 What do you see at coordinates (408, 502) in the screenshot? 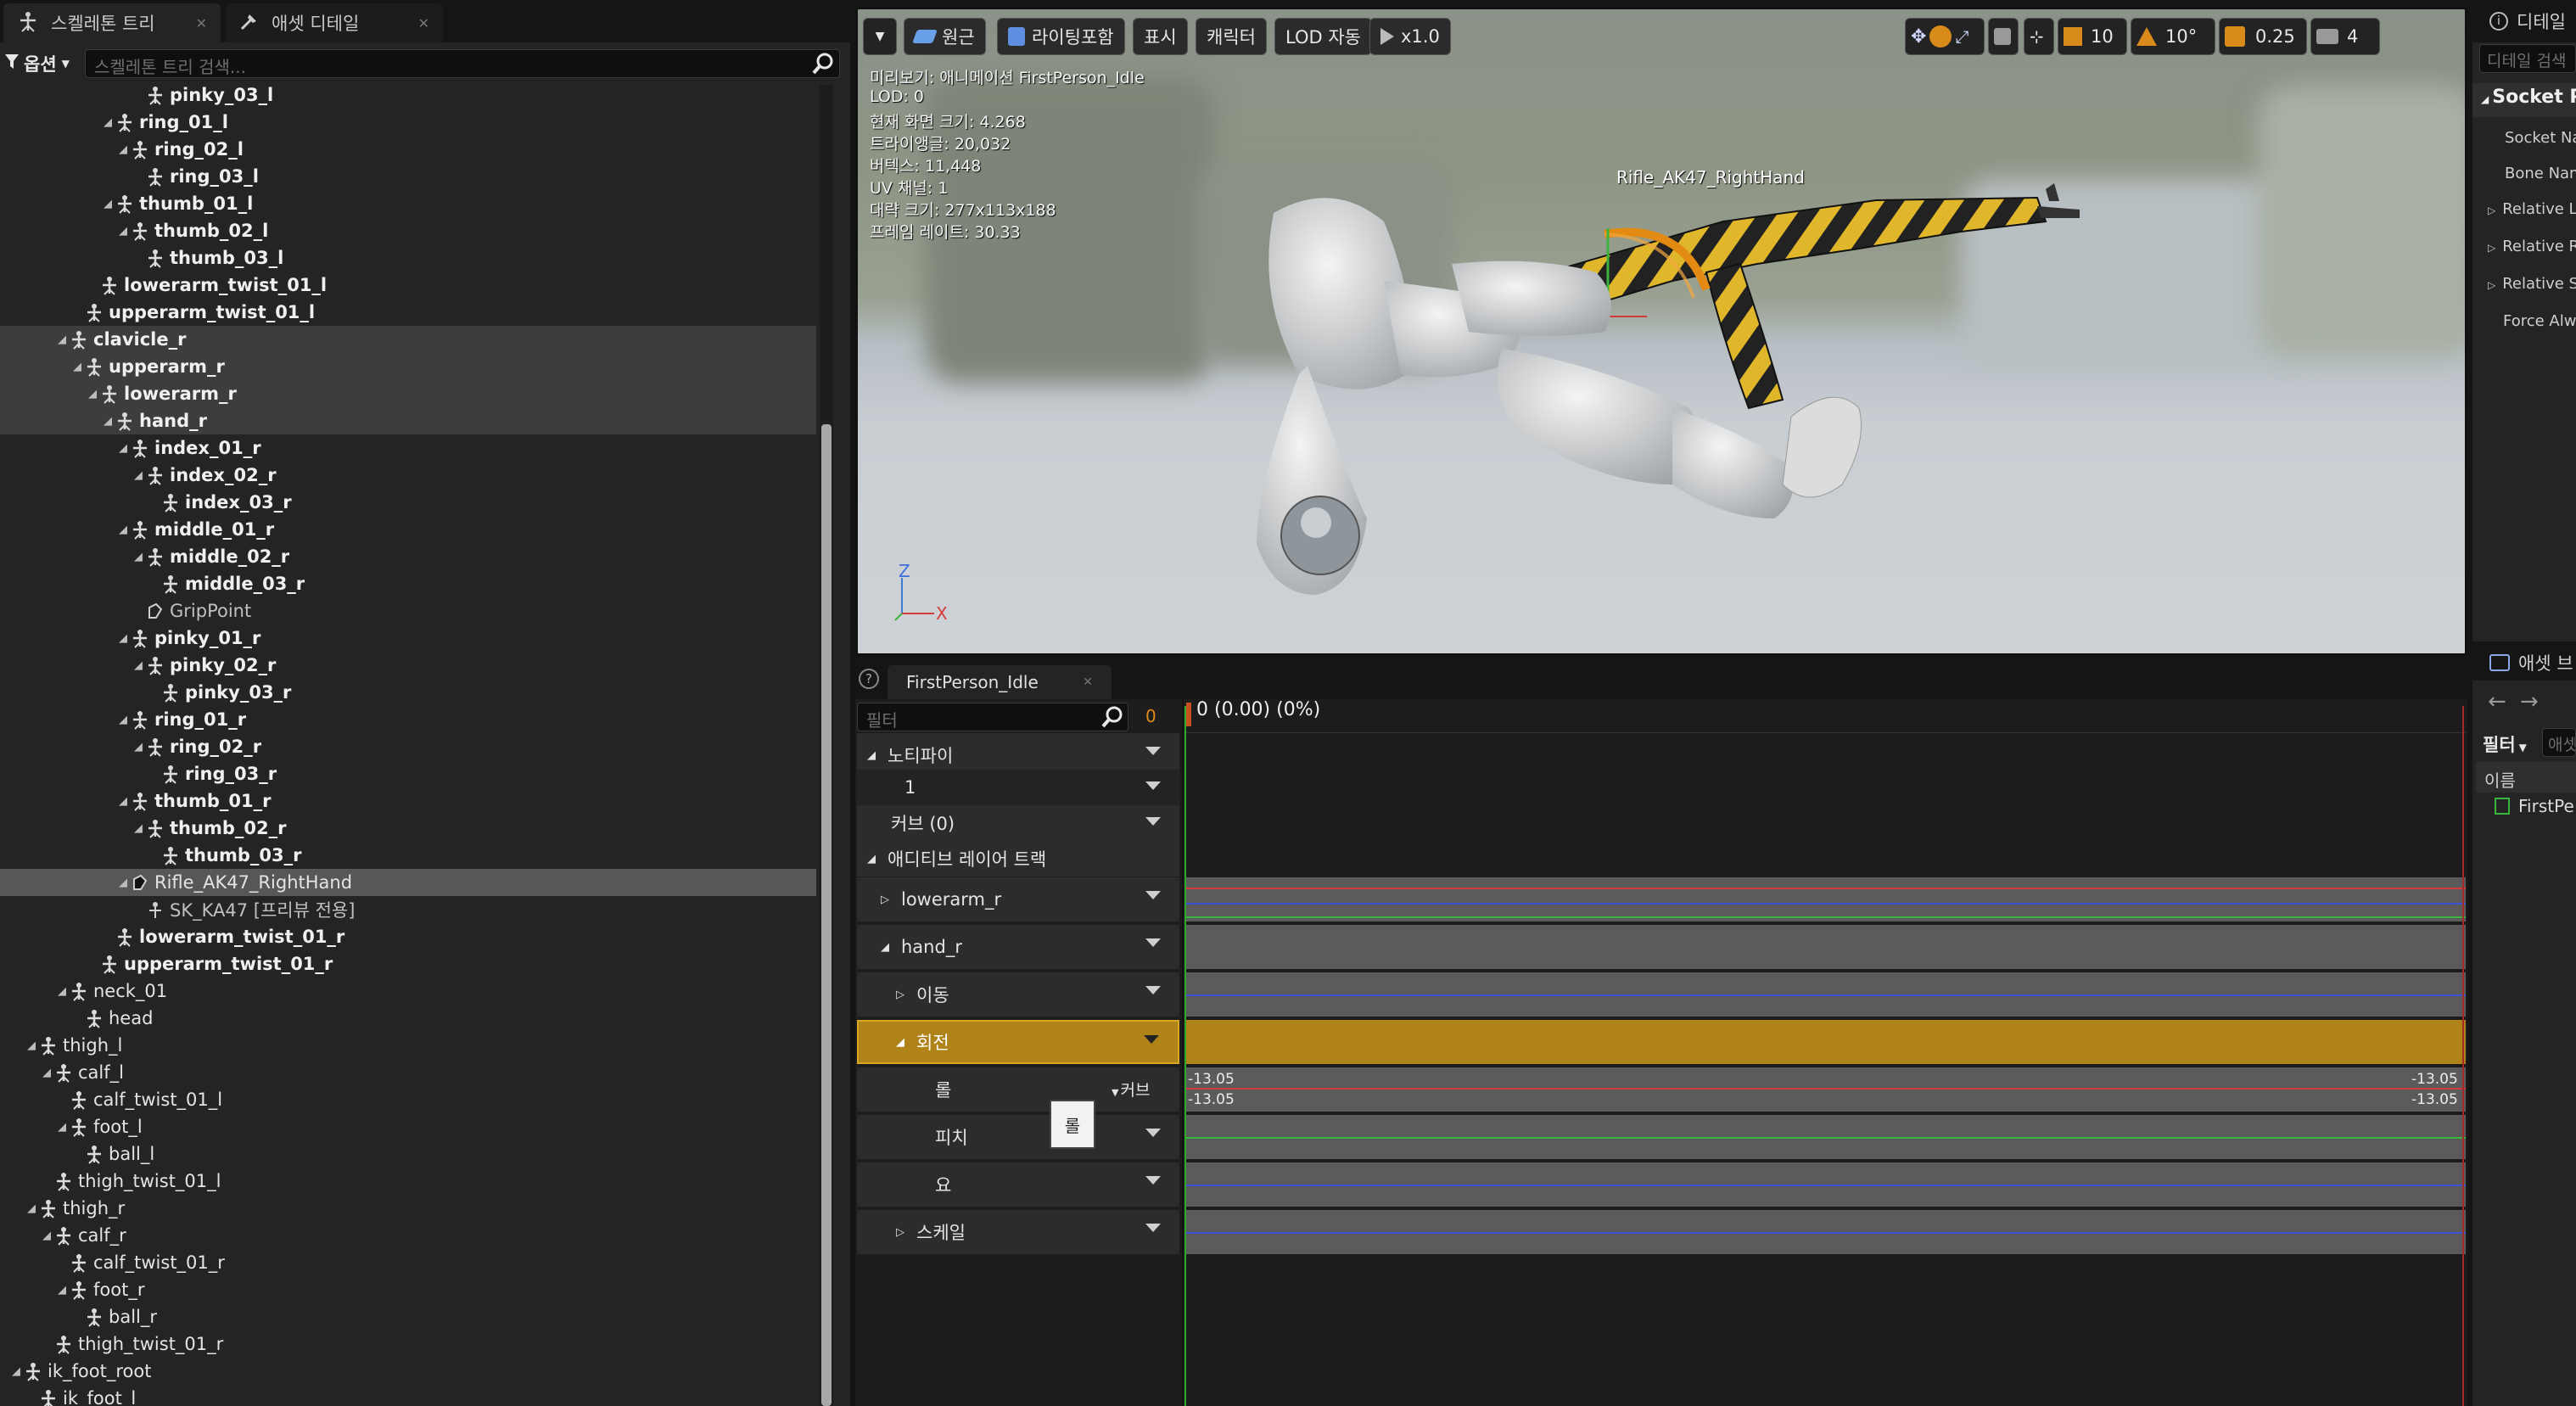
I see `tree-row: index_03_r` at bounding box center [408, 502].